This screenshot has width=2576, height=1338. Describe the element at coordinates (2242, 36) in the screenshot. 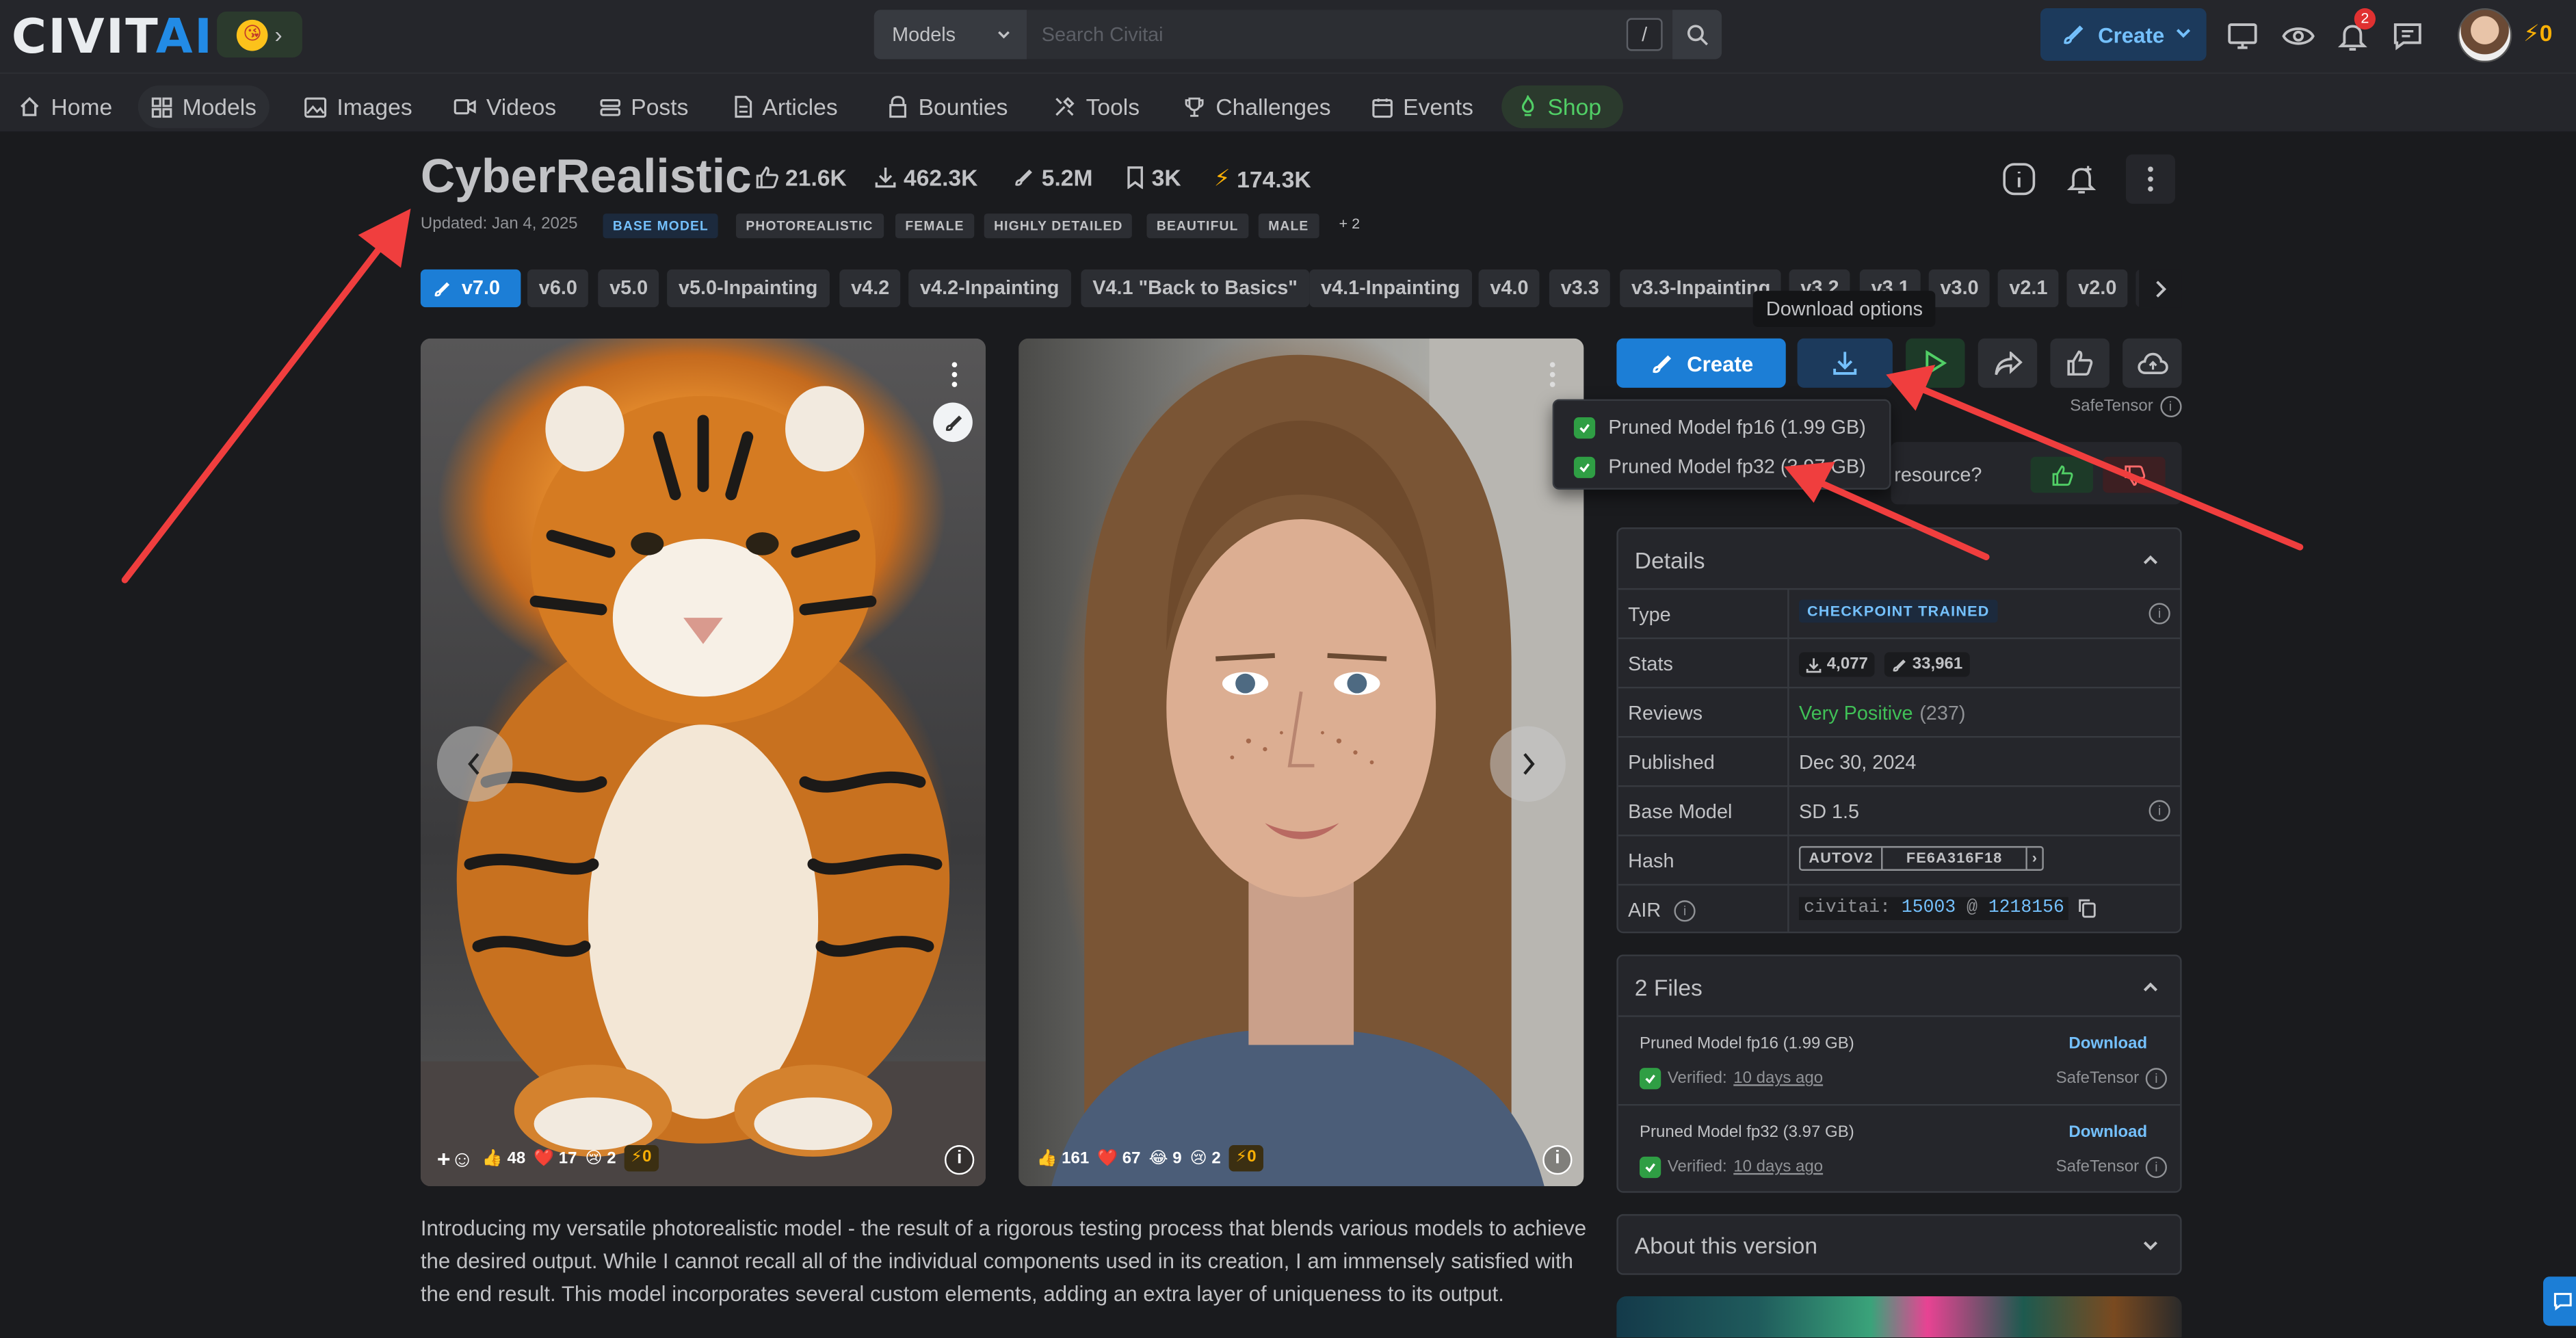

I see `monitor-icon` at that location.